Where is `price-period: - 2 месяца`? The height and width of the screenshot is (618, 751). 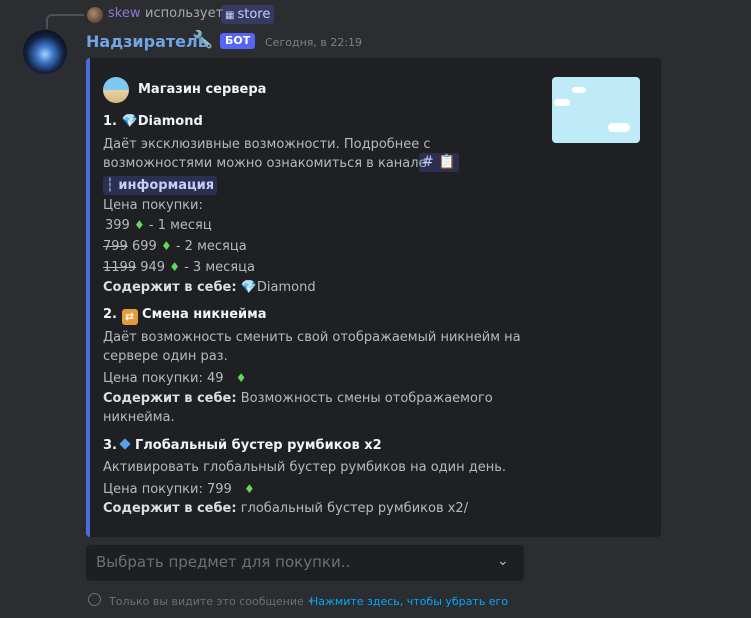
price-period: - 2 месяца is located at coordinates (211, 246).